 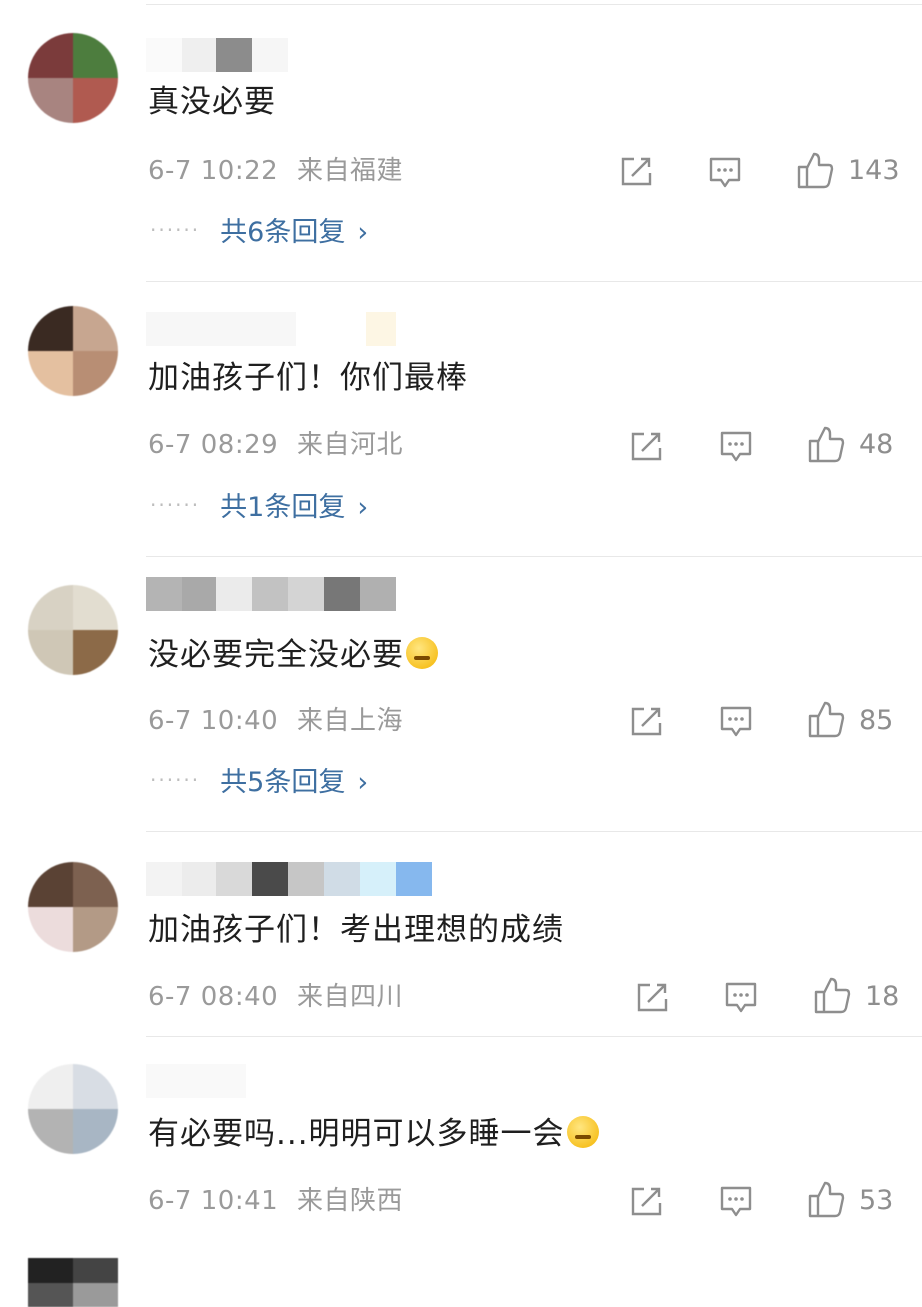 What do you see at coordinates (874, 170) in the screenshot?
I see `like-count: 143` at bounding box center [874, 170].